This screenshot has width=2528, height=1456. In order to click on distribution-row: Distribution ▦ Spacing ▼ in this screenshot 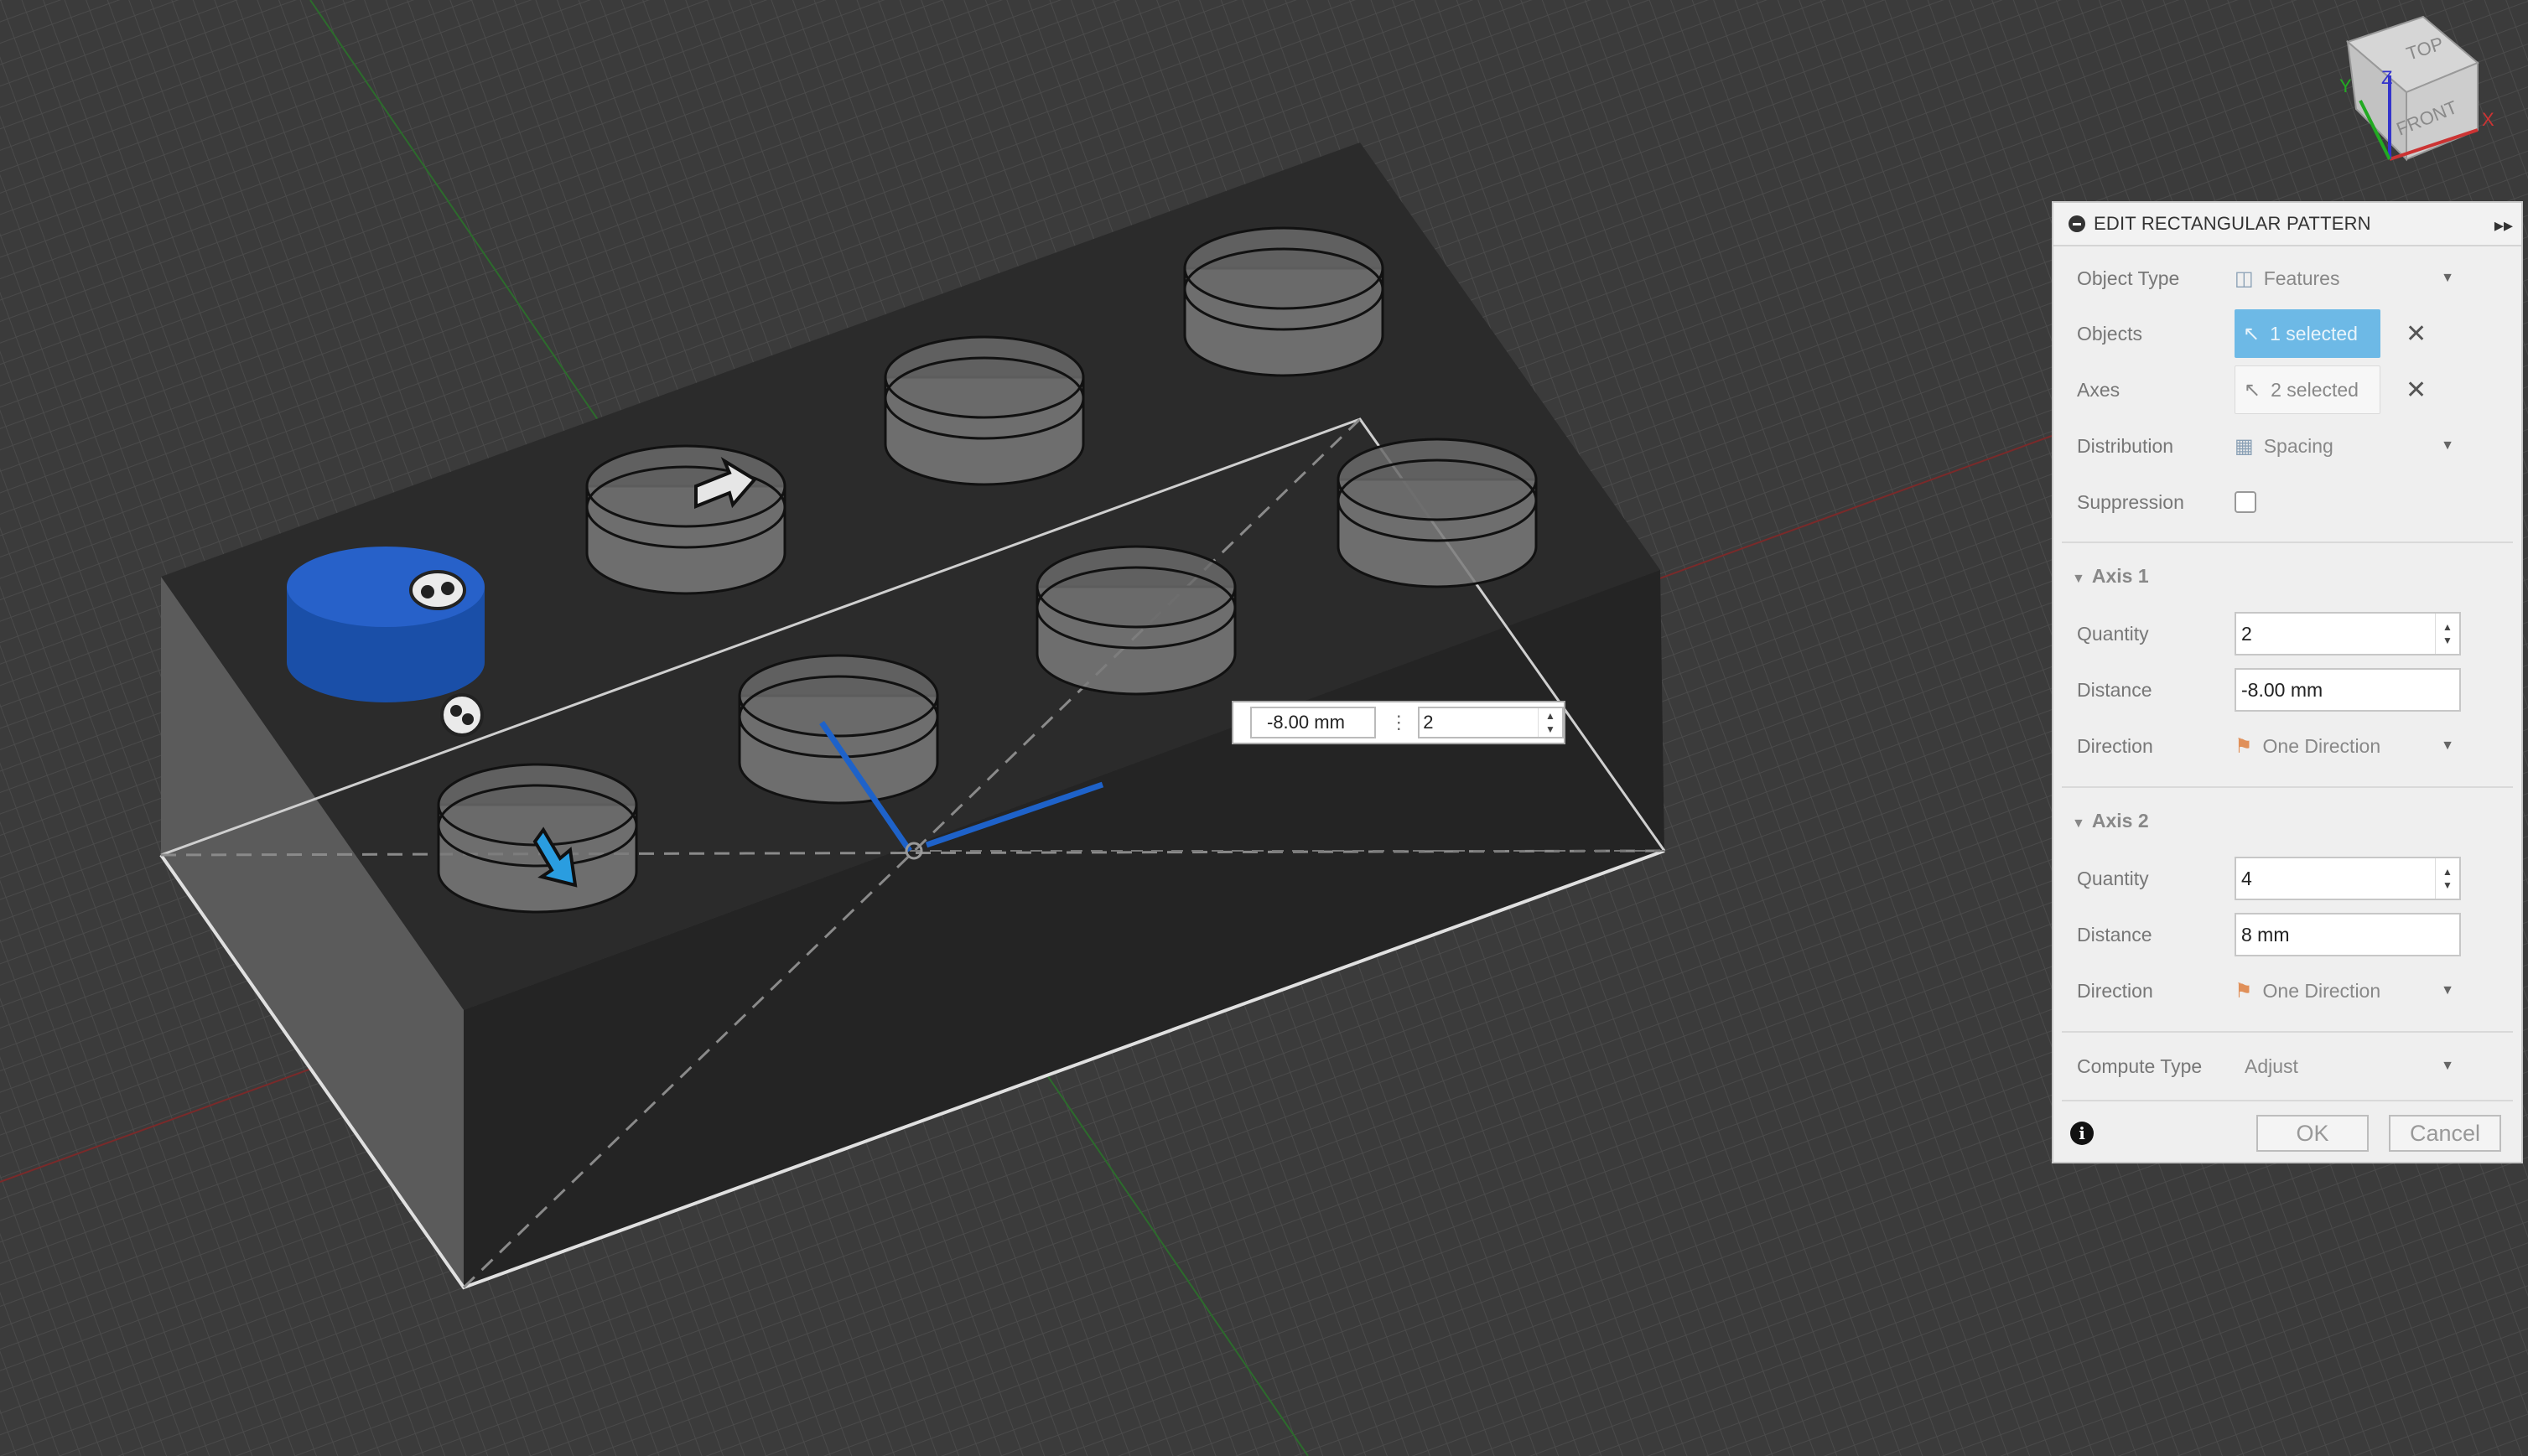, I will do `click(2299, 446)`.